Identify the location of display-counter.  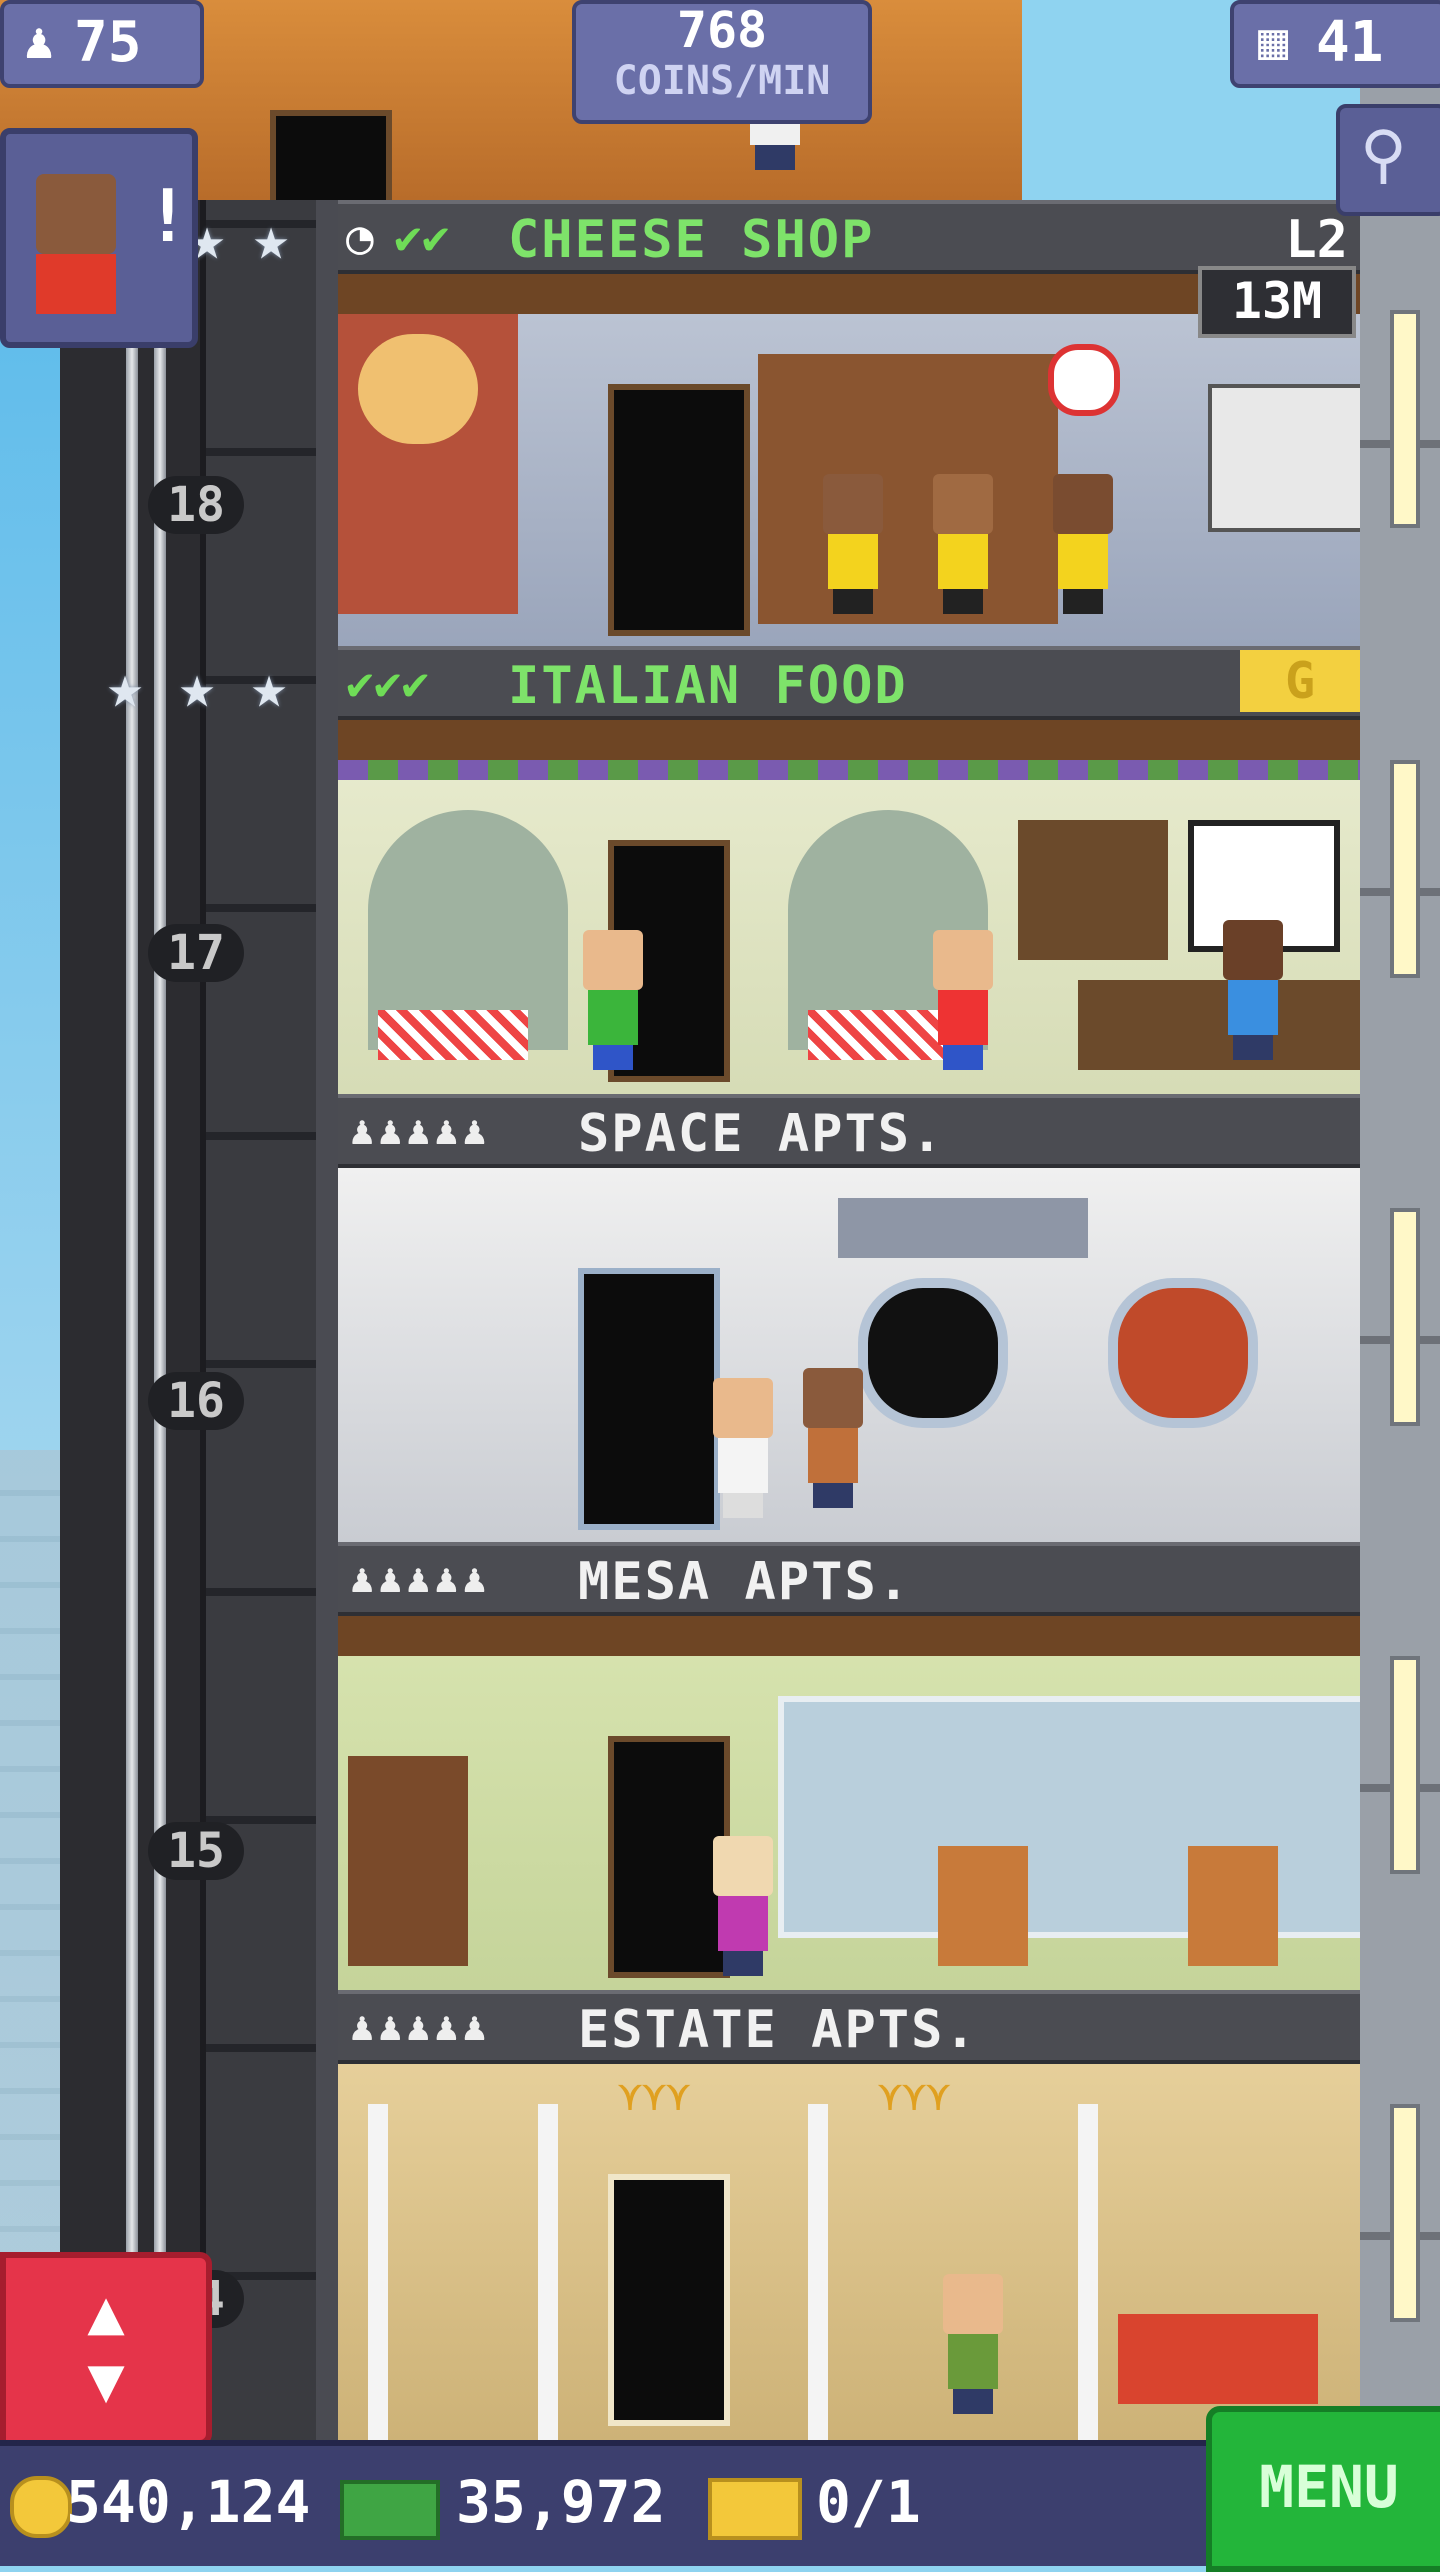
(1284, 458).